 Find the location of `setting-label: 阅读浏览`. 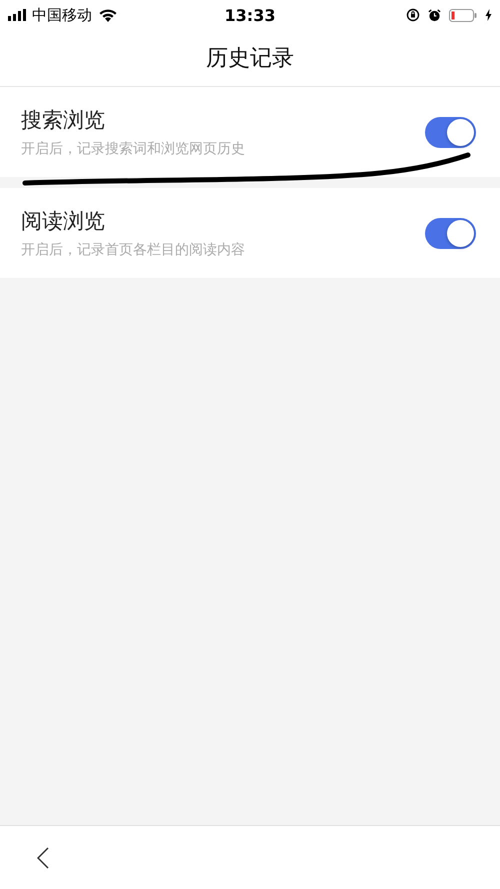

setting-label: 阅读浏览 is located at coordinates (63, 221).